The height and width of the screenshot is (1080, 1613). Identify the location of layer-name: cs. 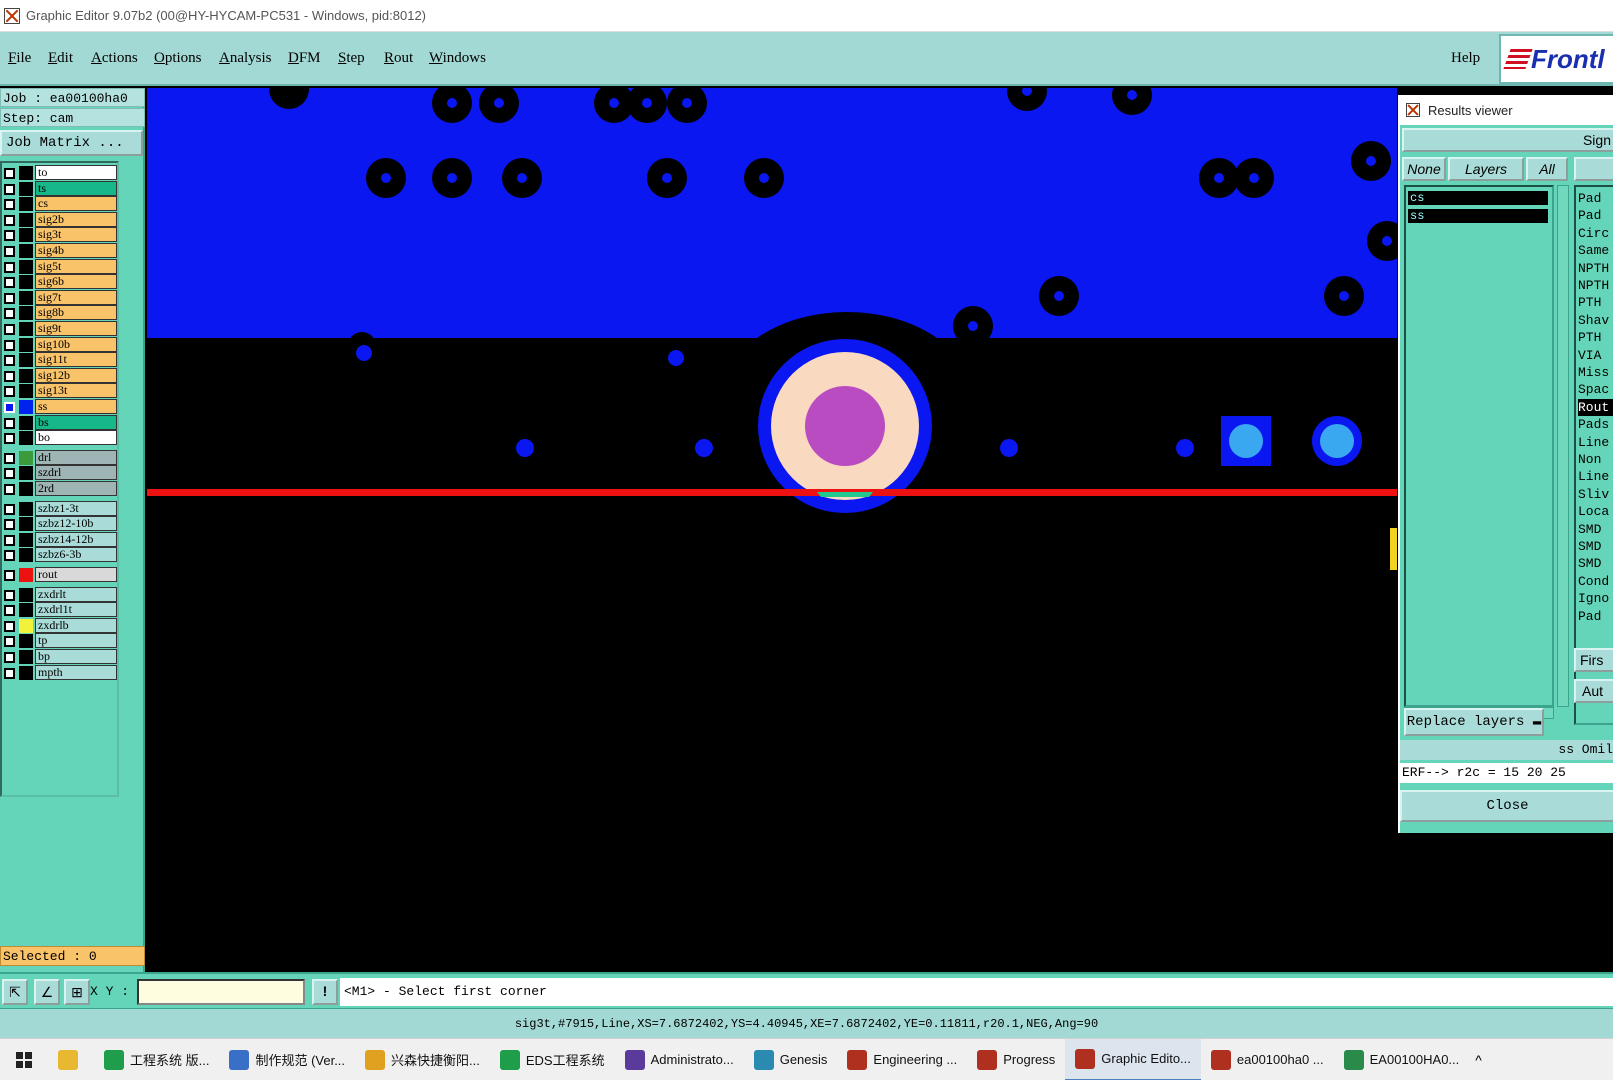
(76, 204).